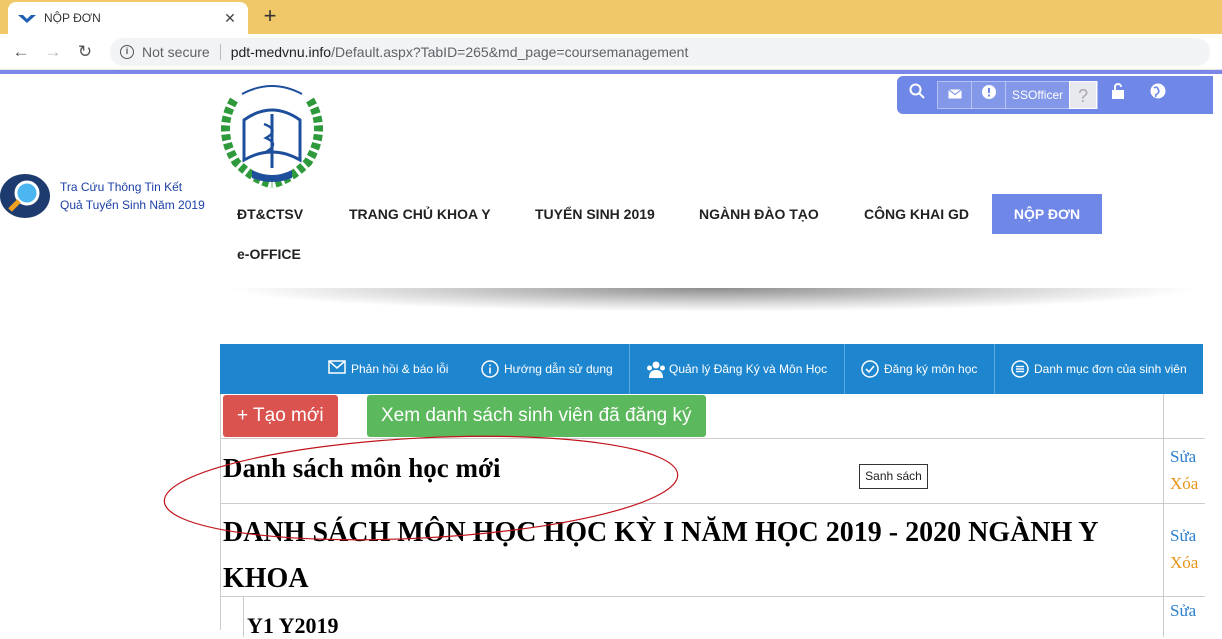 This screenshot has width=1222, height=639. I want to click on create-new-button: + Tạo mới, so click(280, 416).